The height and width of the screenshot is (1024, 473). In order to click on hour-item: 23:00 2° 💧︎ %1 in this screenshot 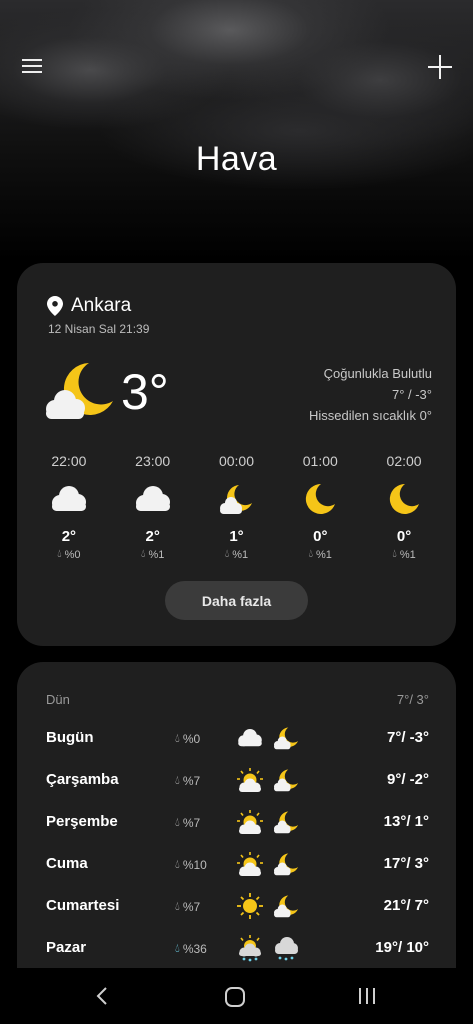, I will do `click(153, 507)`.